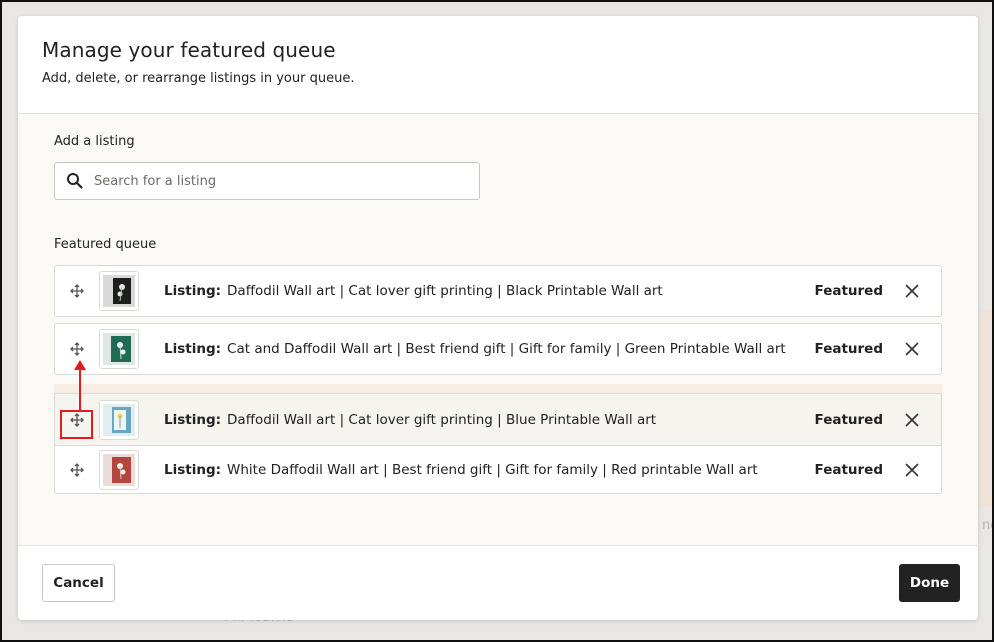 Image resolution: width=994 pixels, height=642 pixels. I want to click on annotation-highlight-box, so click(76, 424).